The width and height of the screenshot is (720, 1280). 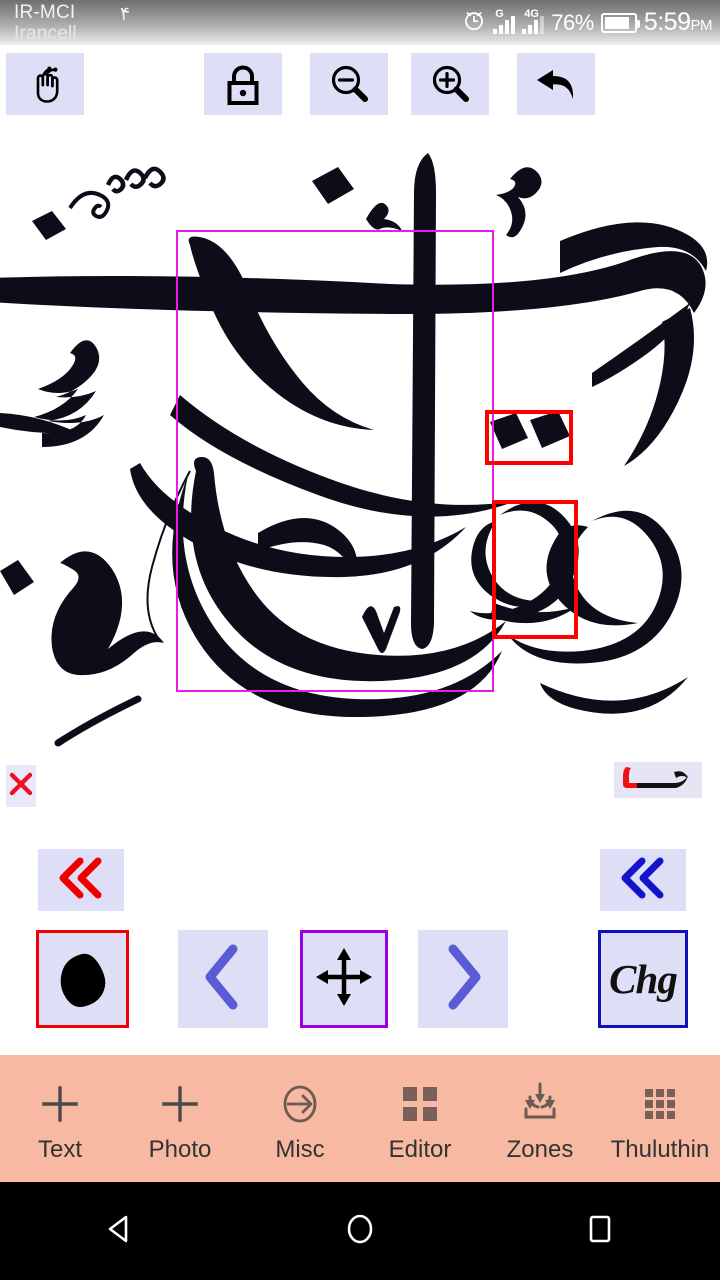 What do you see at coordinates (572, 22) in the screenshot?
I see `battery-percent-label: 76%` at bounding box center [572, 22].